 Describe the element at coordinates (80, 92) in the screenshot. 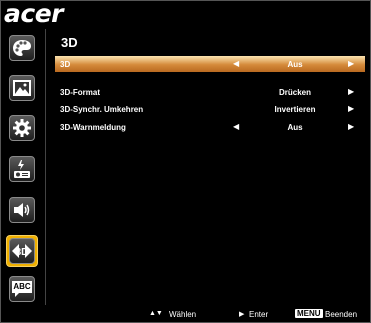

I see `menu-row-label: 3D-Format` at that location.